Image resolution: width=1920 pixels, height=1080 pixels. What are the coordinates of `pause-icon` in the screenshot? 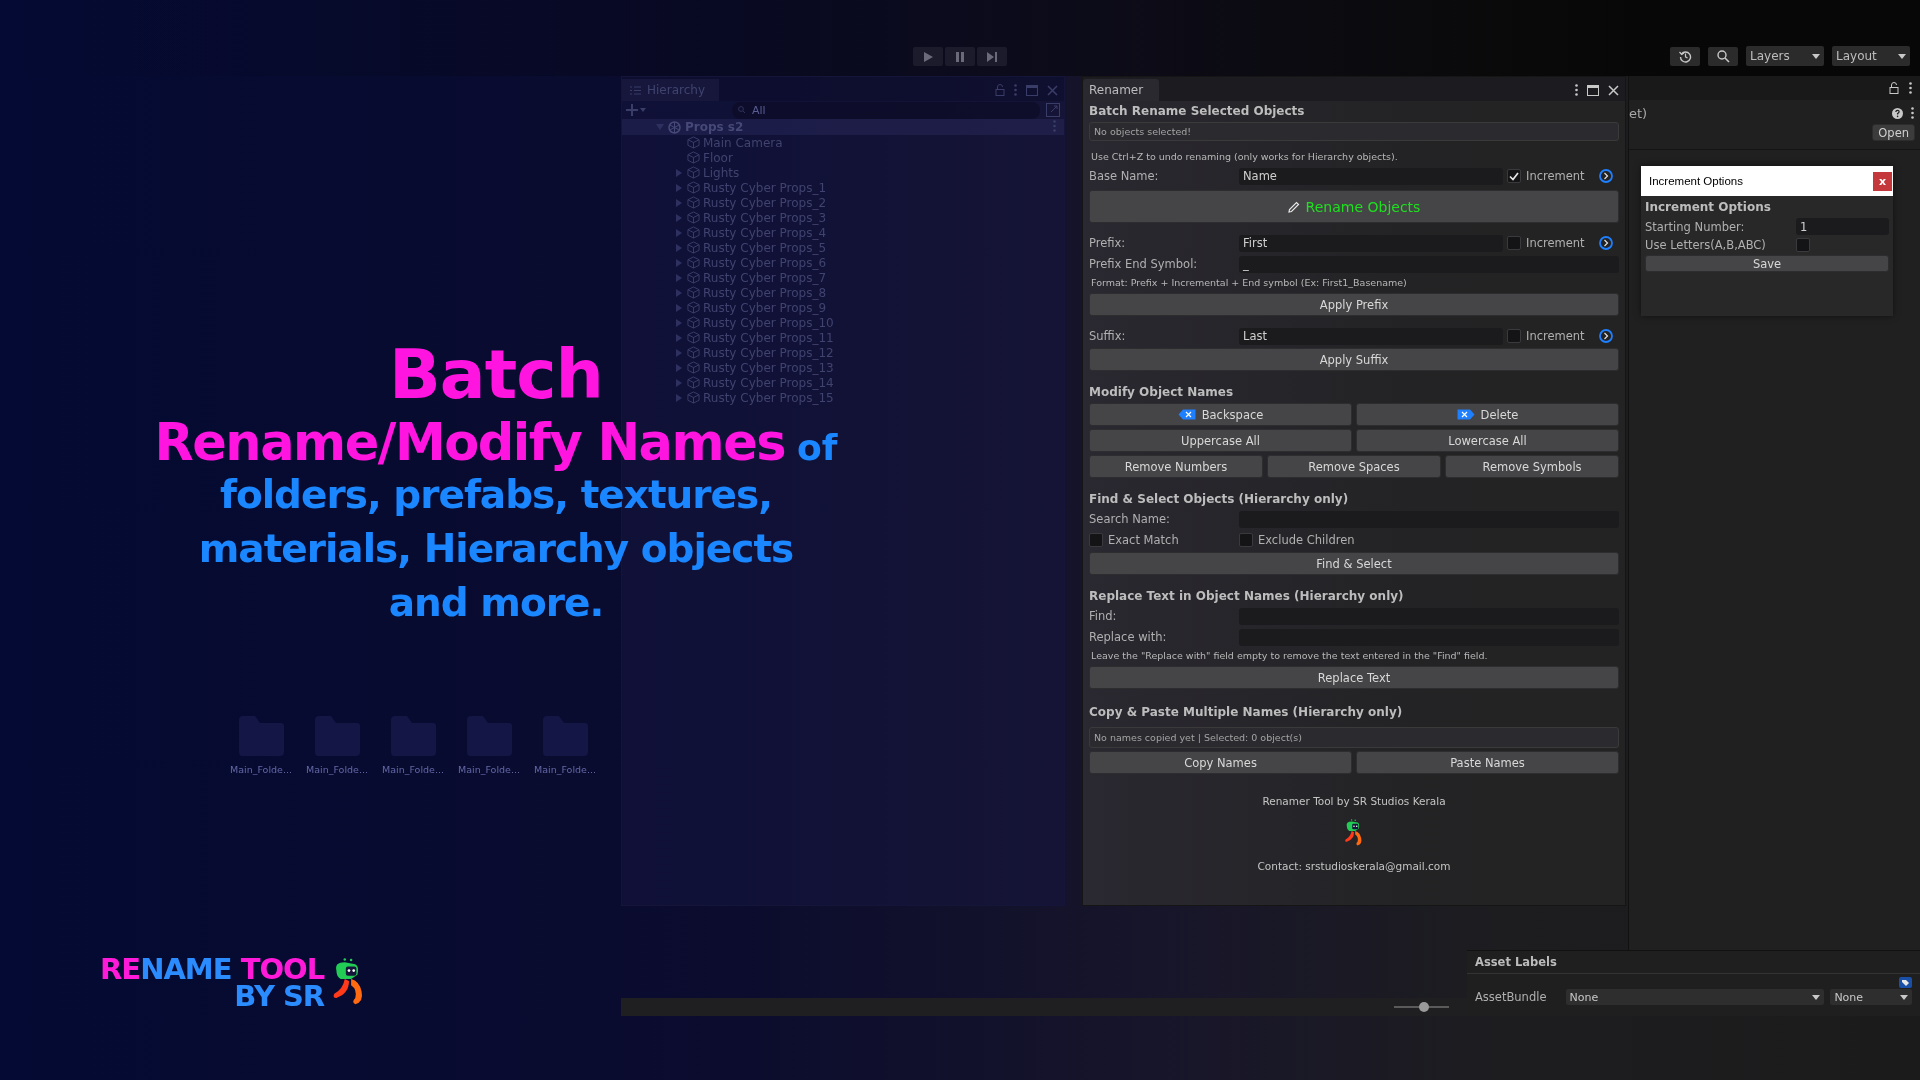 It's located at (960, 56).